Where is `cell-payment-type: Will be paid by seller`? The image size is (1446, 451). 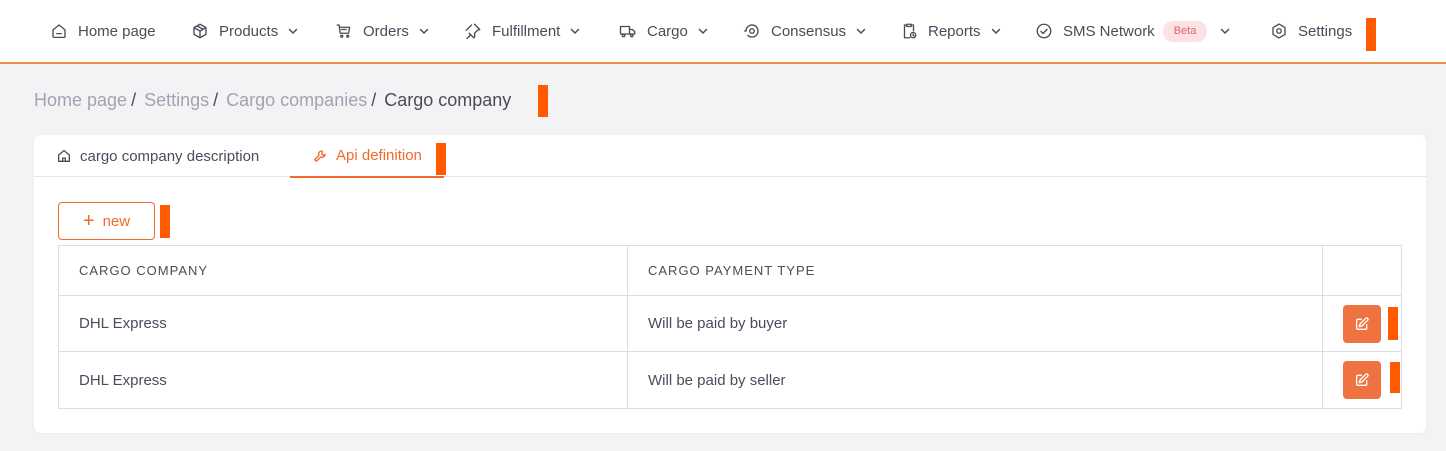 cell-payment-type: Will be paid by seller is located at coordinates (975, 380).